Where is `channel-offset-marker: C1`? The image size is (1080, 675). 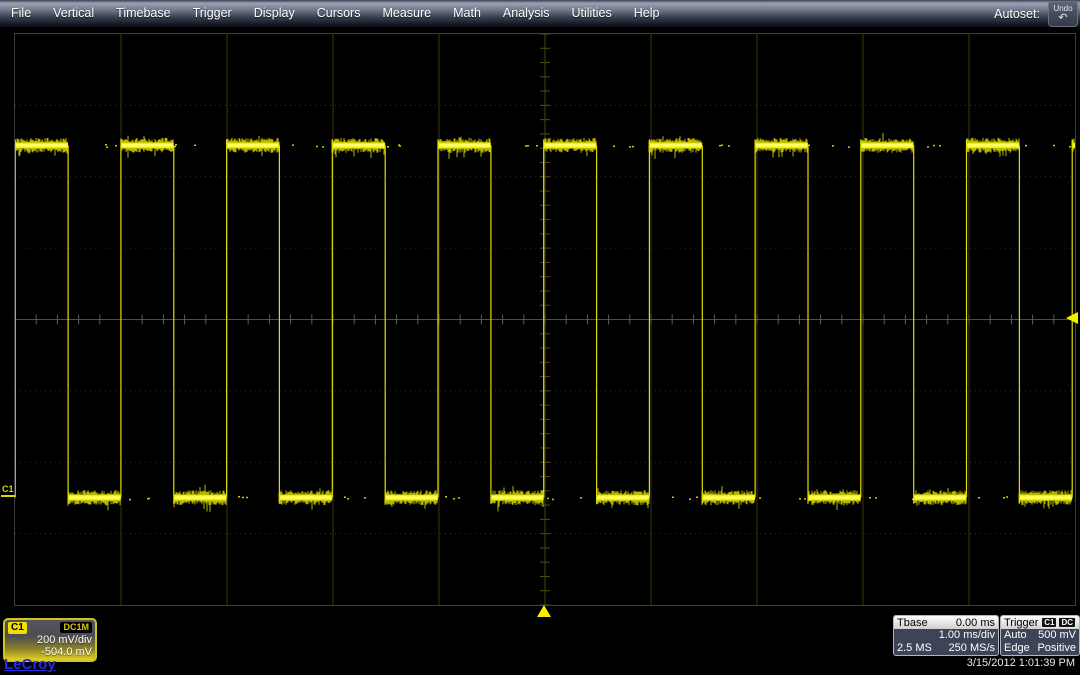 channel-offset-marker: C1 is located at coordinates (8, 490).